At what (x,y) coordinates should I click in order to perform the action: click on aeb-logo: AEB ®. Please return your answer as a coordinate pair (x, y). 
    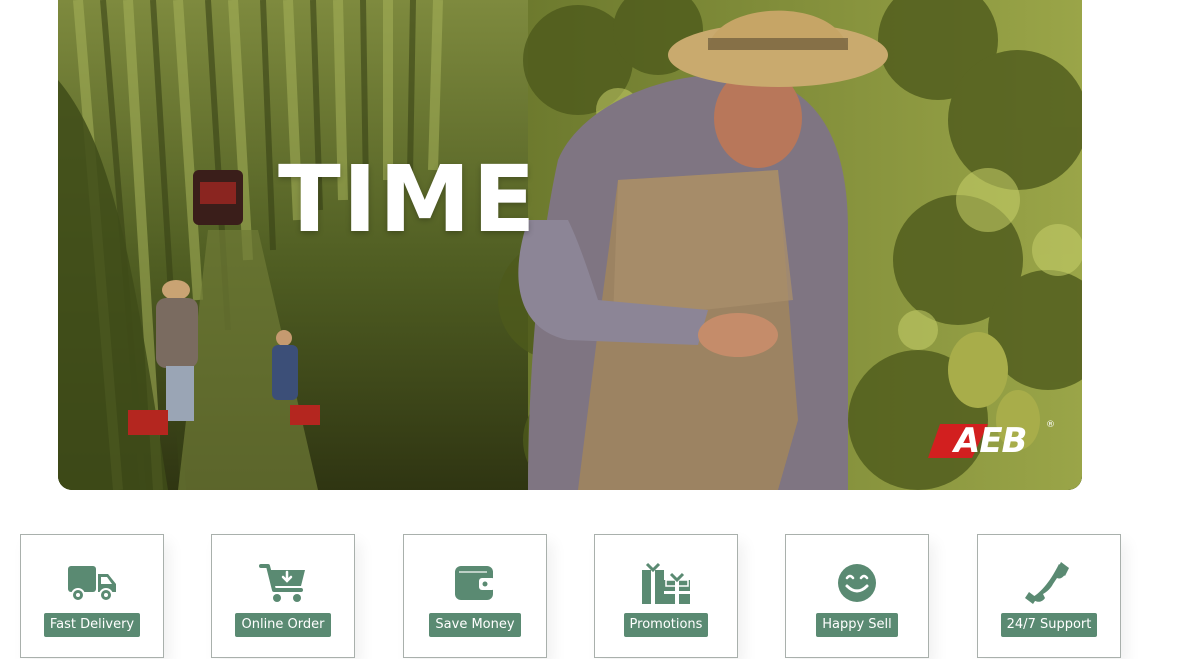
    Looking at the image, I should click on (991, 441).